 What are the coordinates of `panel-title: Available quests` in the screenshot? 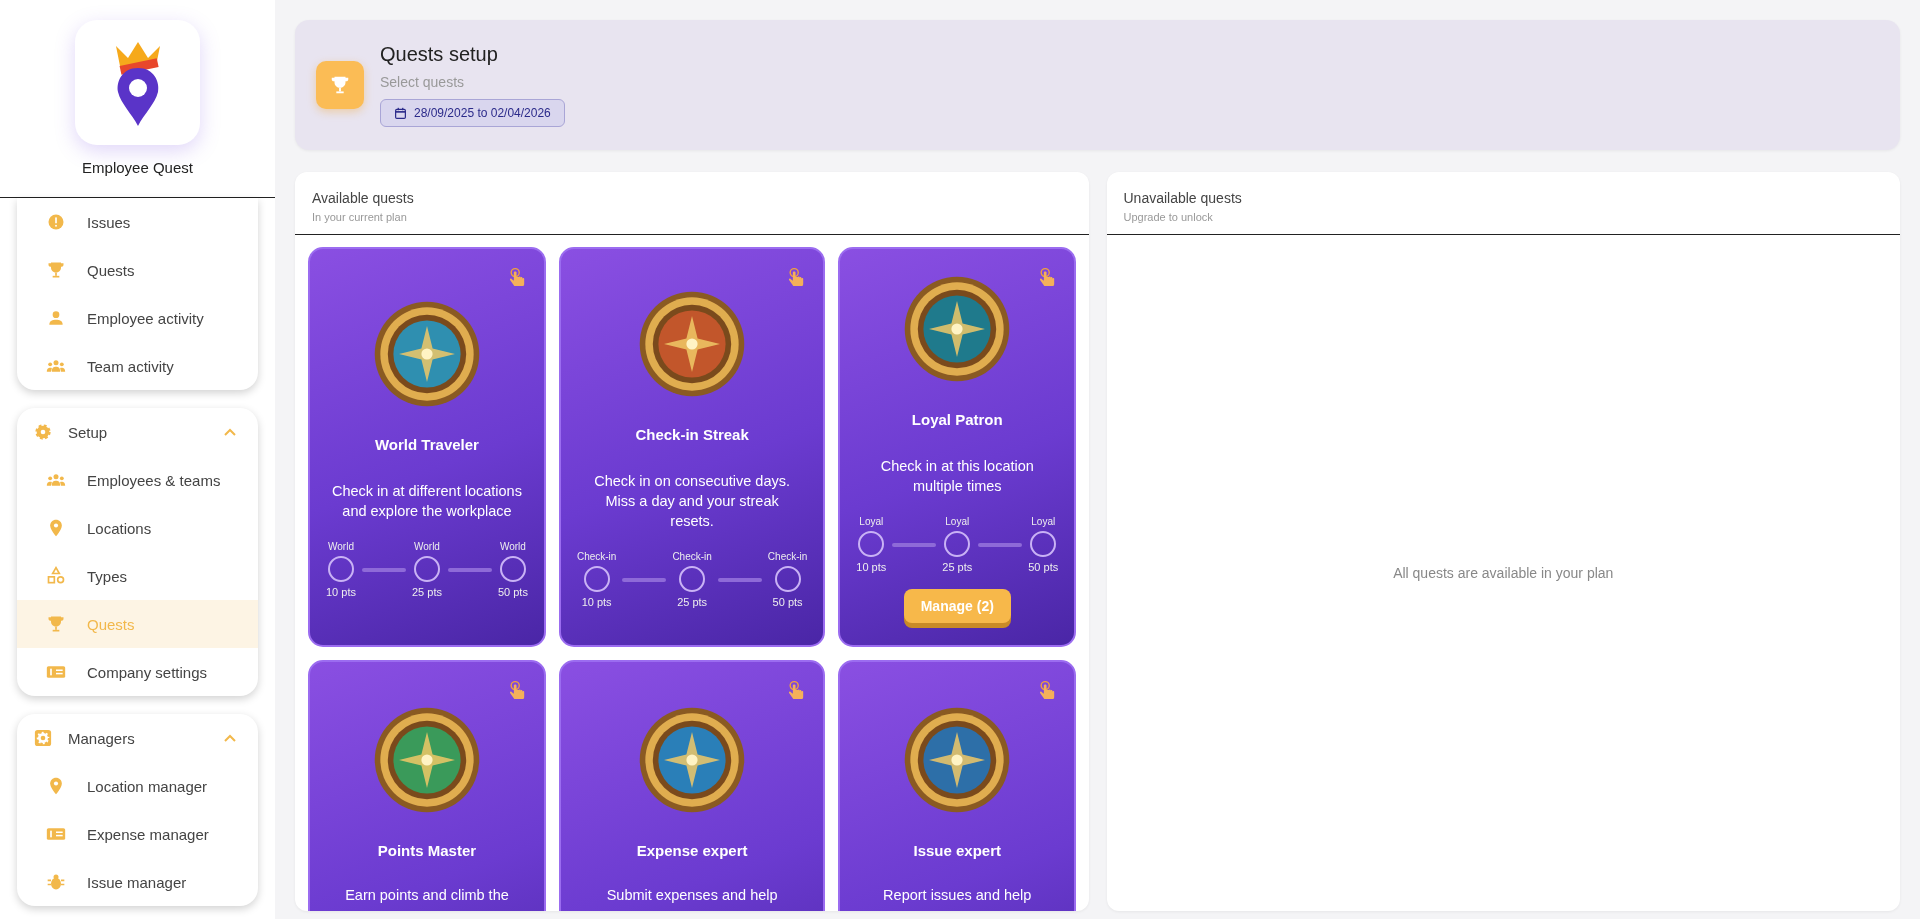 It's located at (363, 198).